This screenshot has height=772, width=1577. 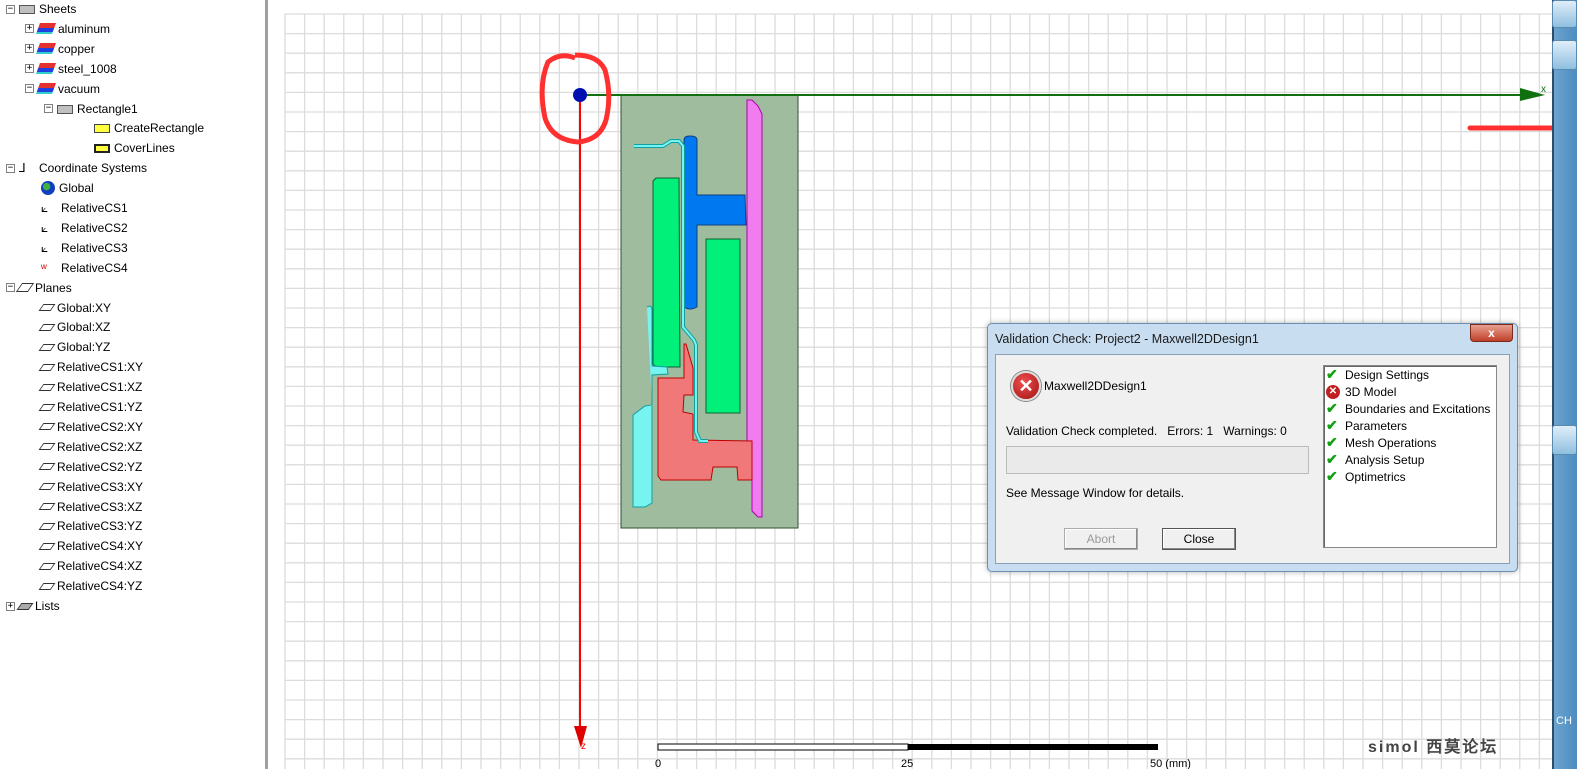 What do you see at coordinates (1371, 391) in the screenshot?
I see `check-label: 3D Model` at bounding box center [1371, 391].